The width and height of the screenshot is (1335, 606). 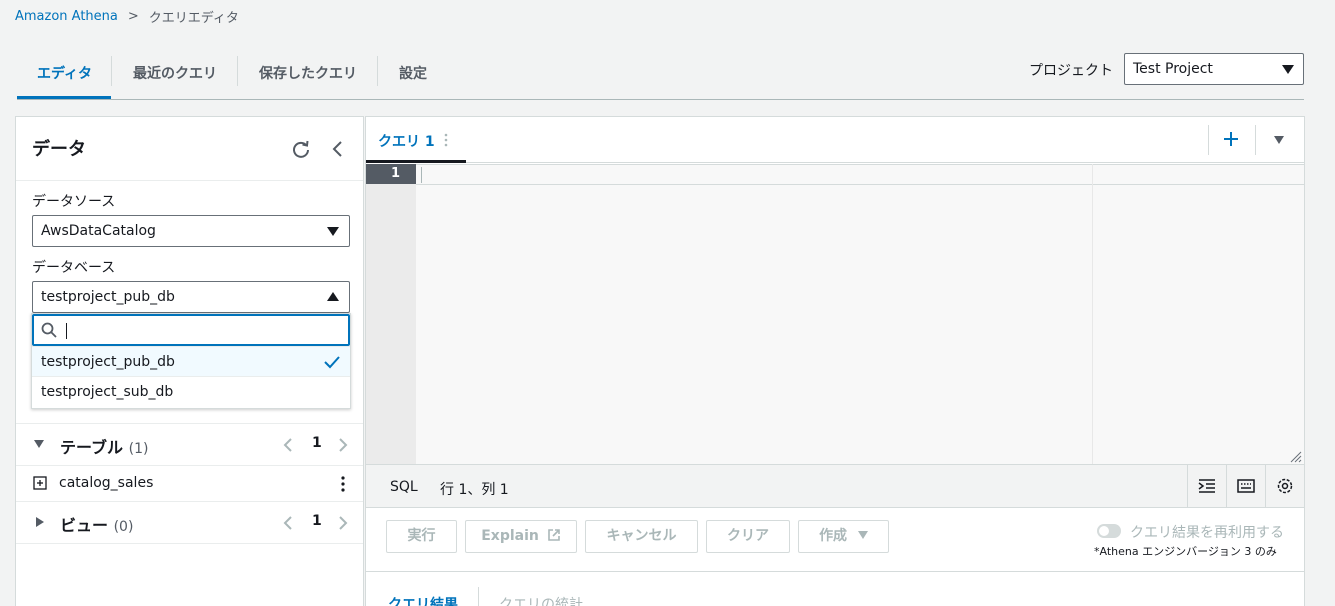 I want to click on query-tab-1: クエリ 1, so click(x=413, y=141).